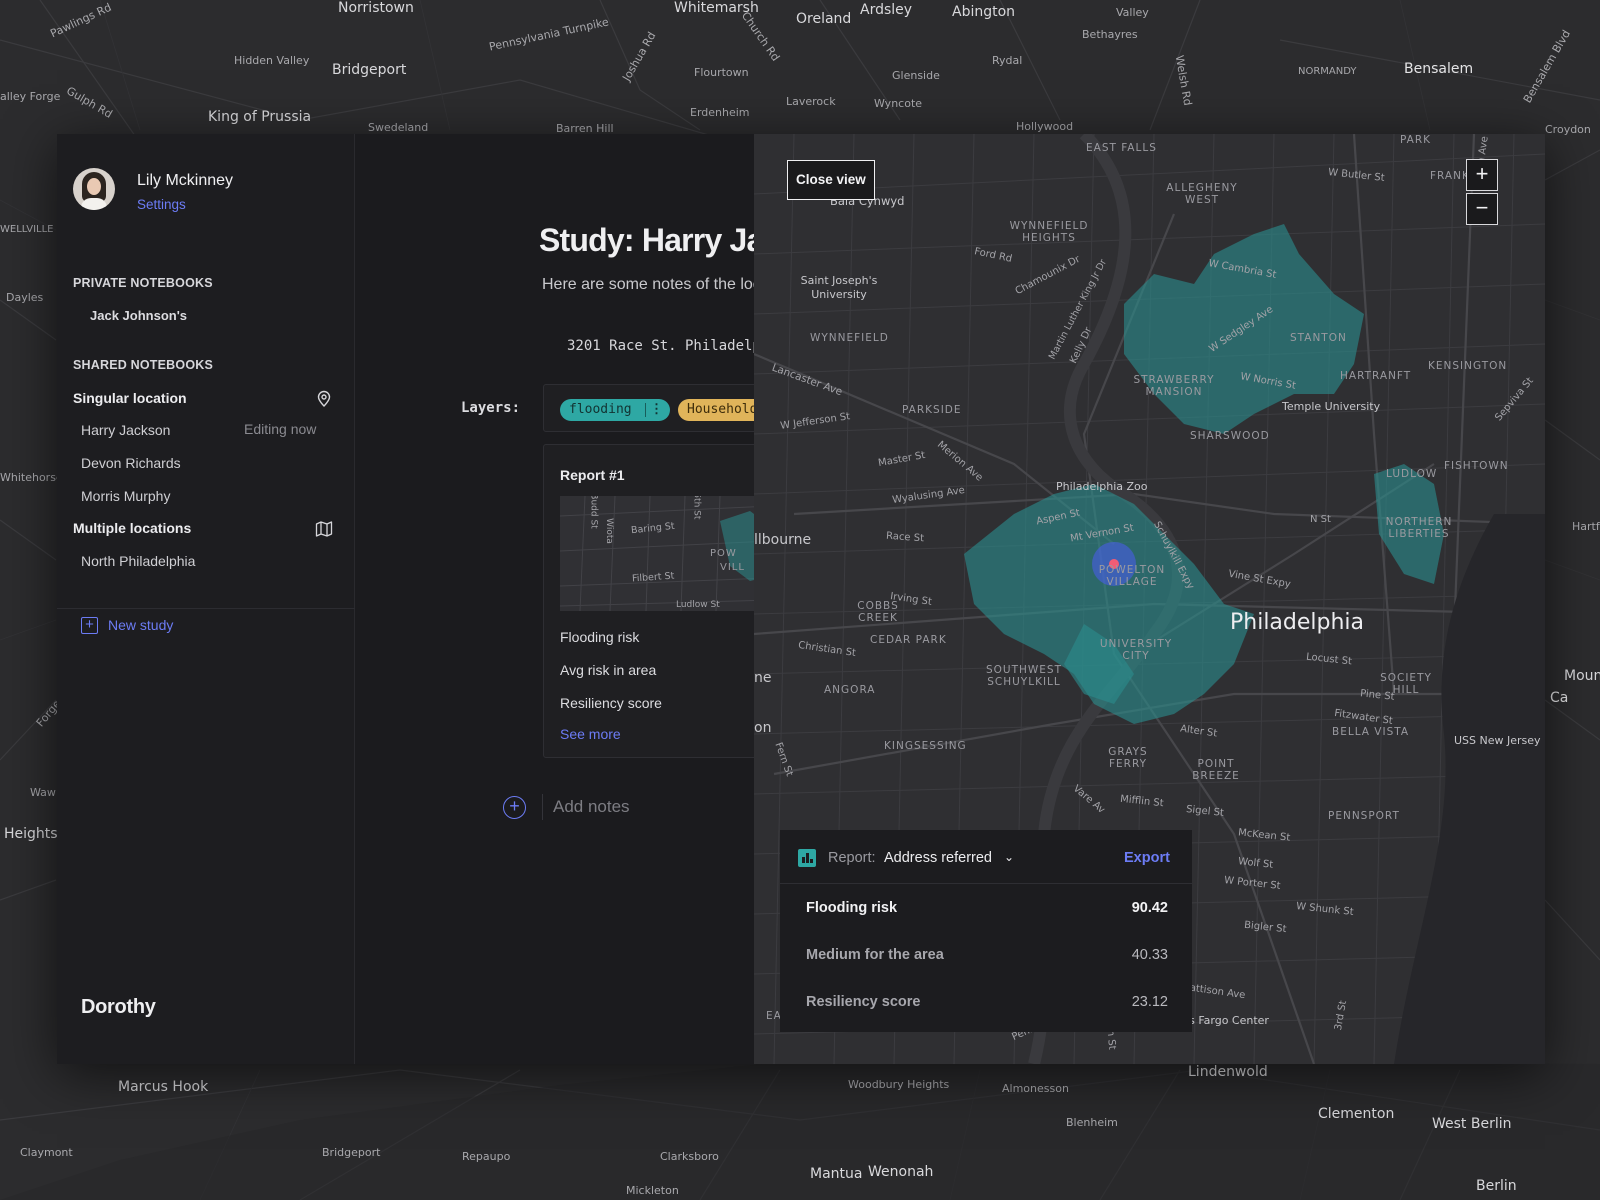 This screenshot has width=1600, height=1200. I want to click on thumb-label: POW, so click(723, 553).